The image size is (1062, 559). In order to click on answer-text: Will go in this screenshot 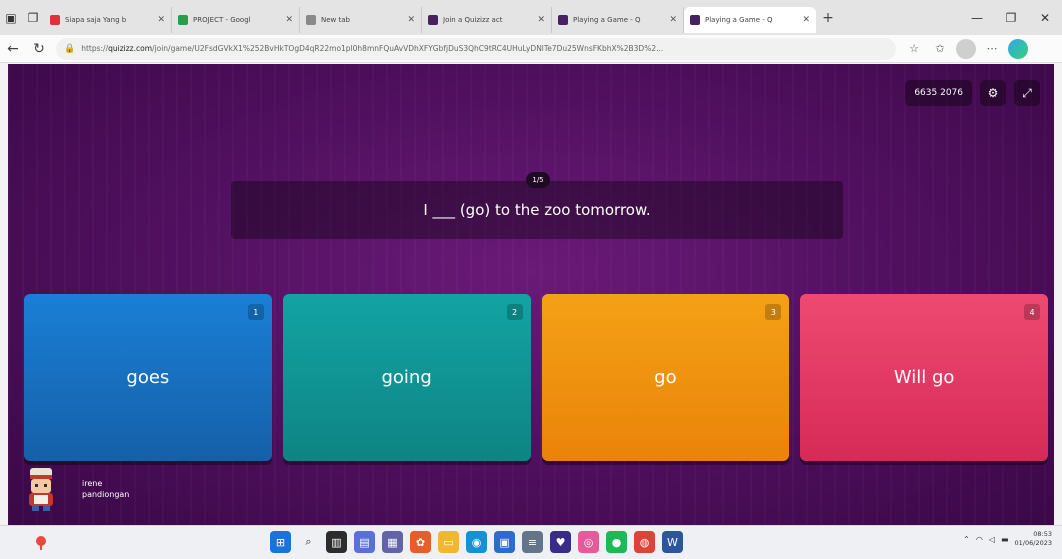, I will do `click(924, 377)`.